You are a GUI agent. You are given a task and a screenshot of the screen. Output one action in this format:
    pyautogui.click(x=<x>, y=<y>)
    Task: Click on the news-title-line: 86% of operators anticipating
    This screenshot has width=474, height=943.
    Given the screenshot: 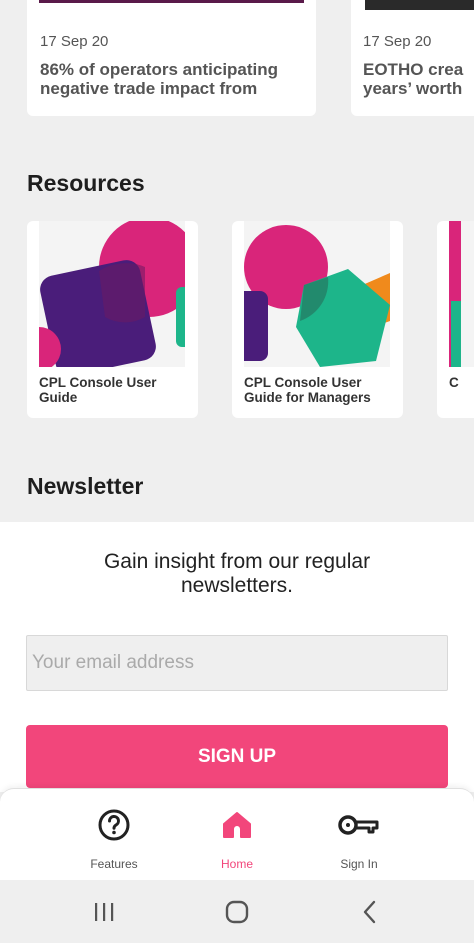 What is the action you would take?
    pyautogui.click(x=159, y=69)
    